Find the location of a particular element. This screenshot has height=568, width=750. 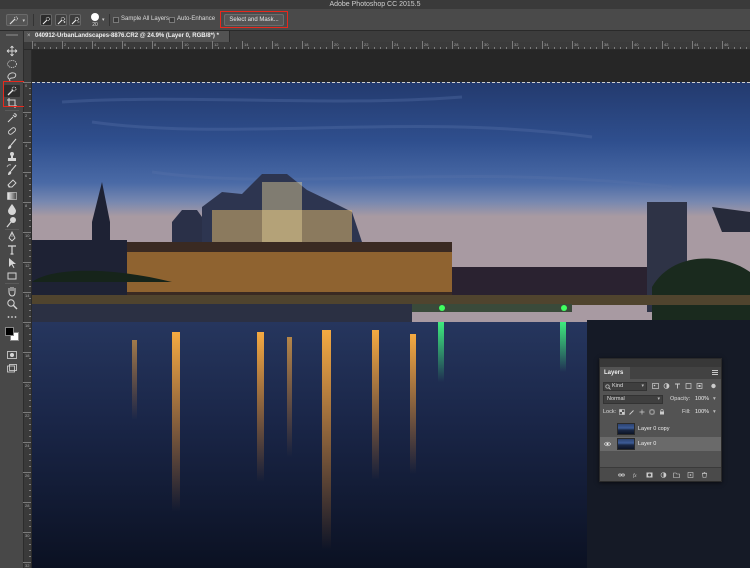

move-tool-icon is located at coordinates (12, 51).